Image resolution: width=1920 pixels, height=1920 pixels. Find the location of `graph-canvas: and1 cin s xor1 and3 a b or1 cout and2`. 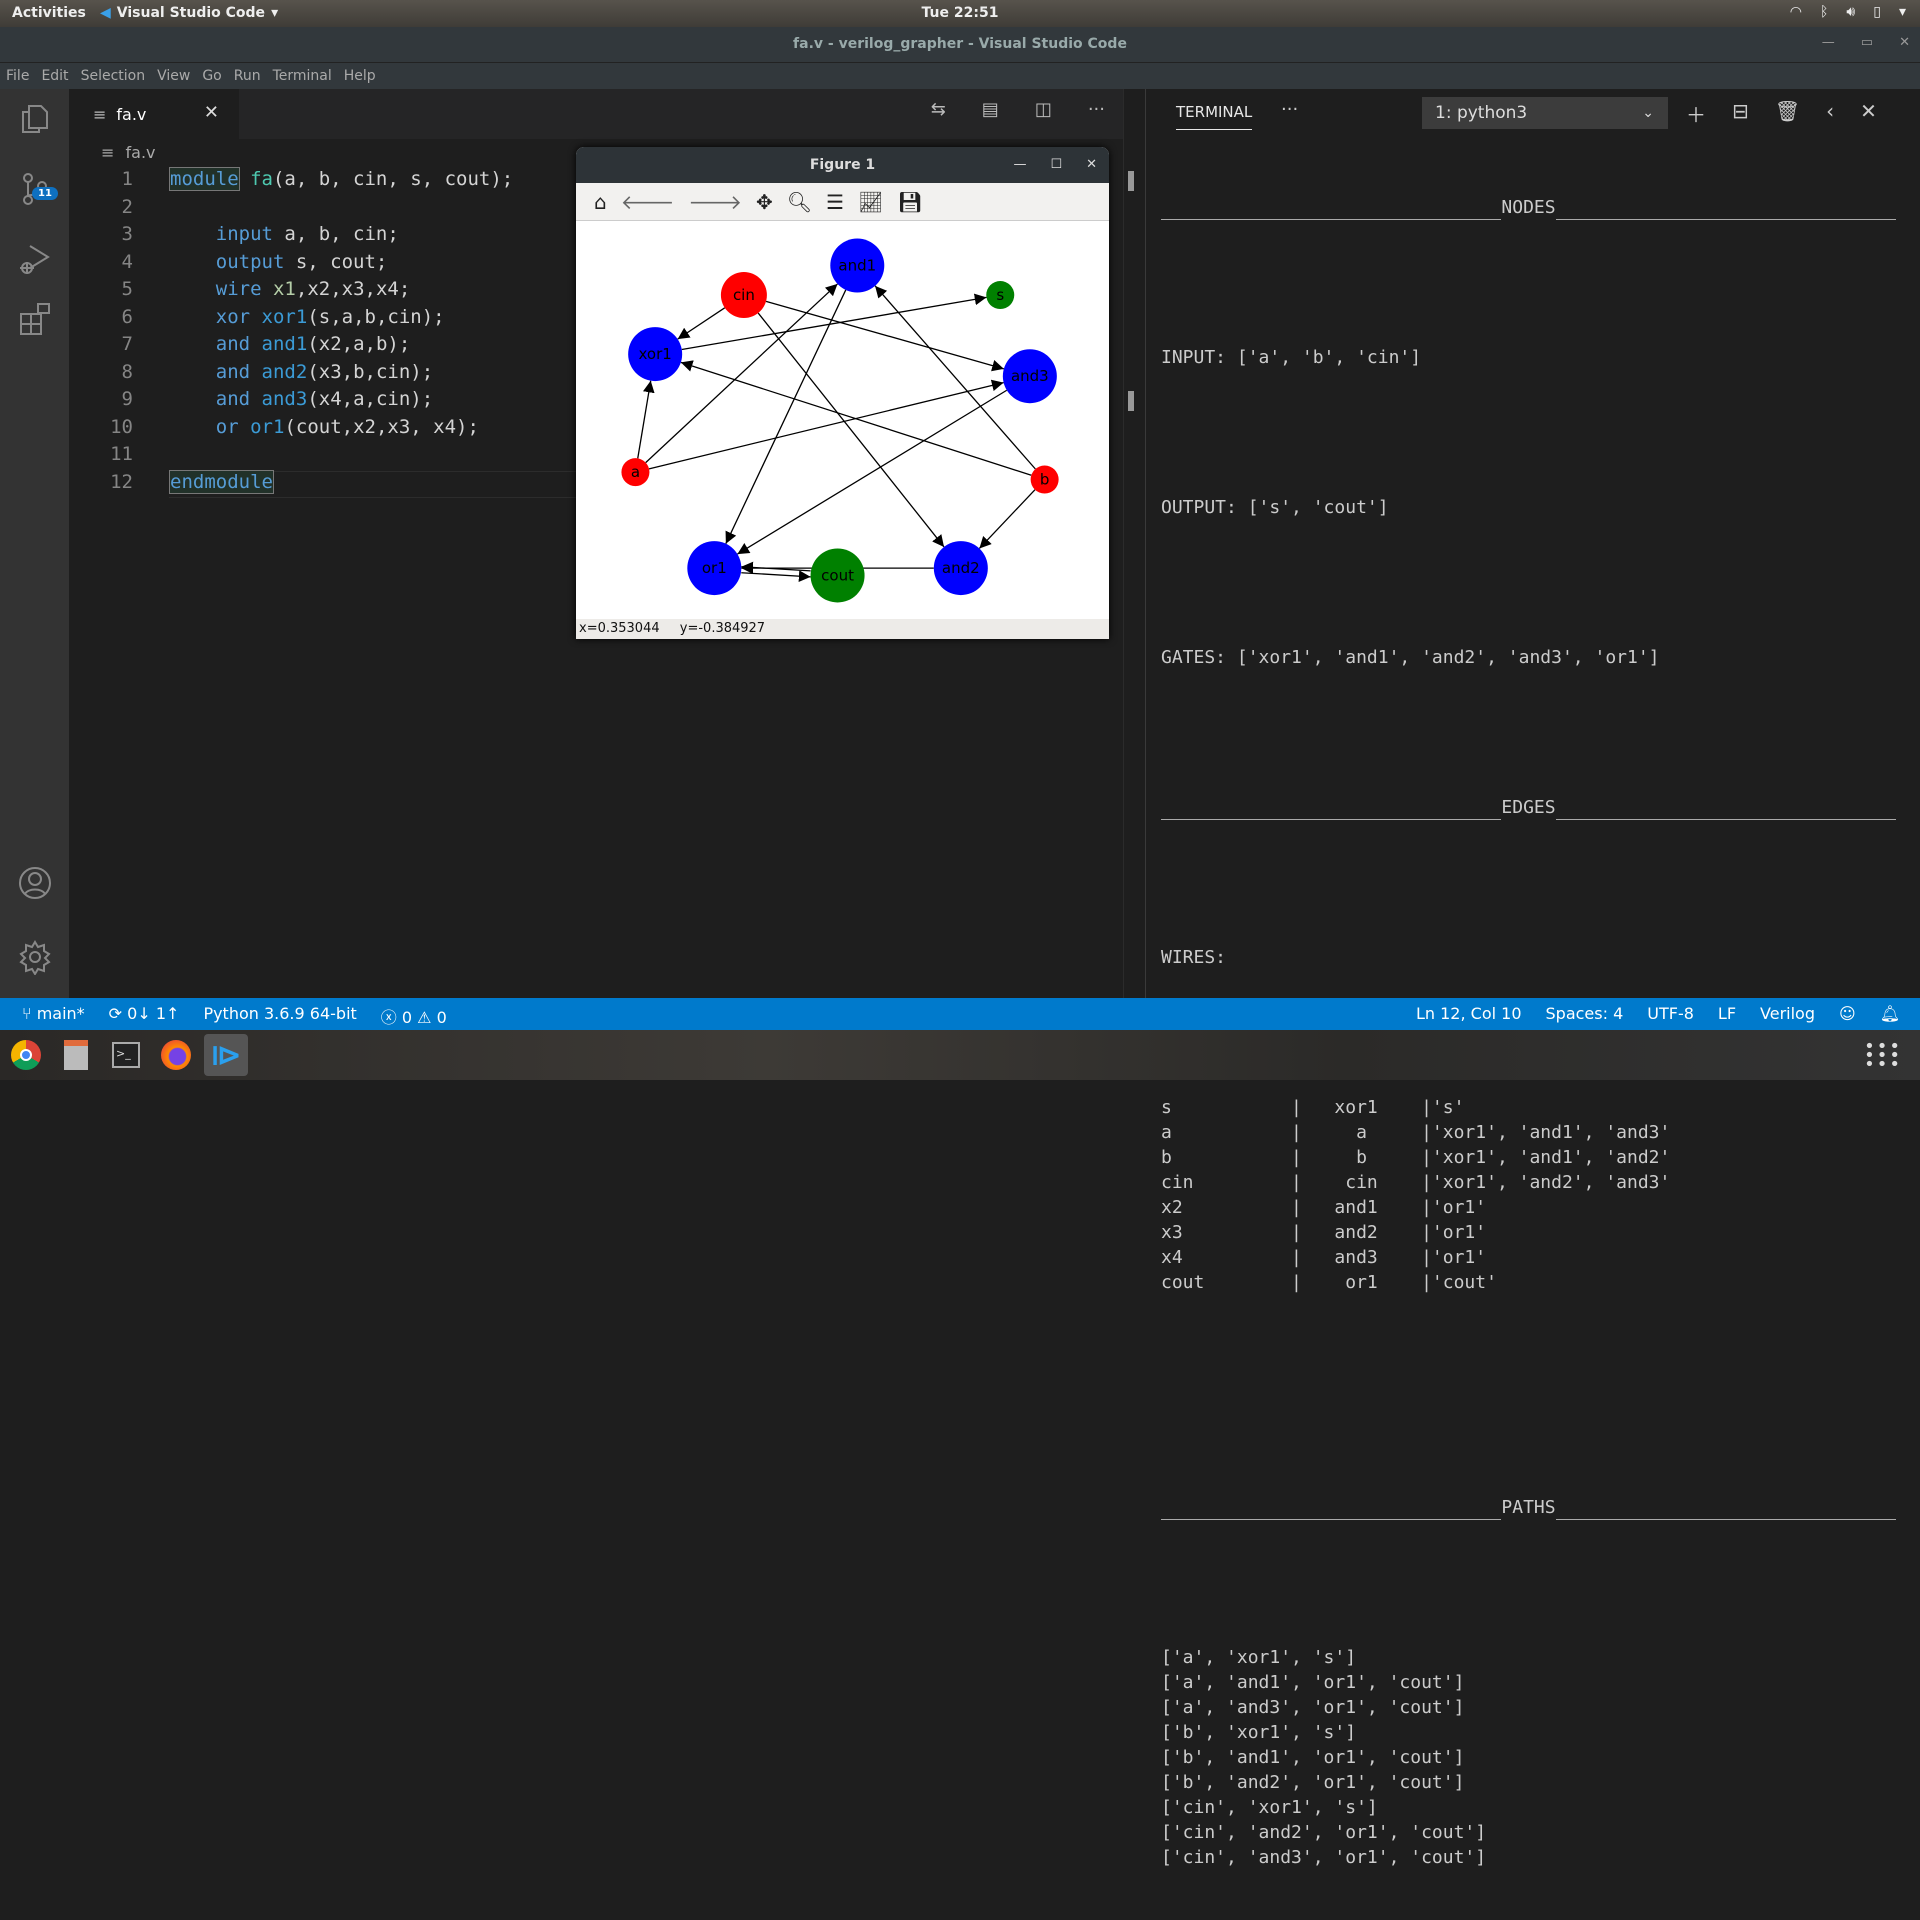

graph-canvas: and1 cin s xor1 and3 a b or1 cout and2 is located at coordinates (842, 420).